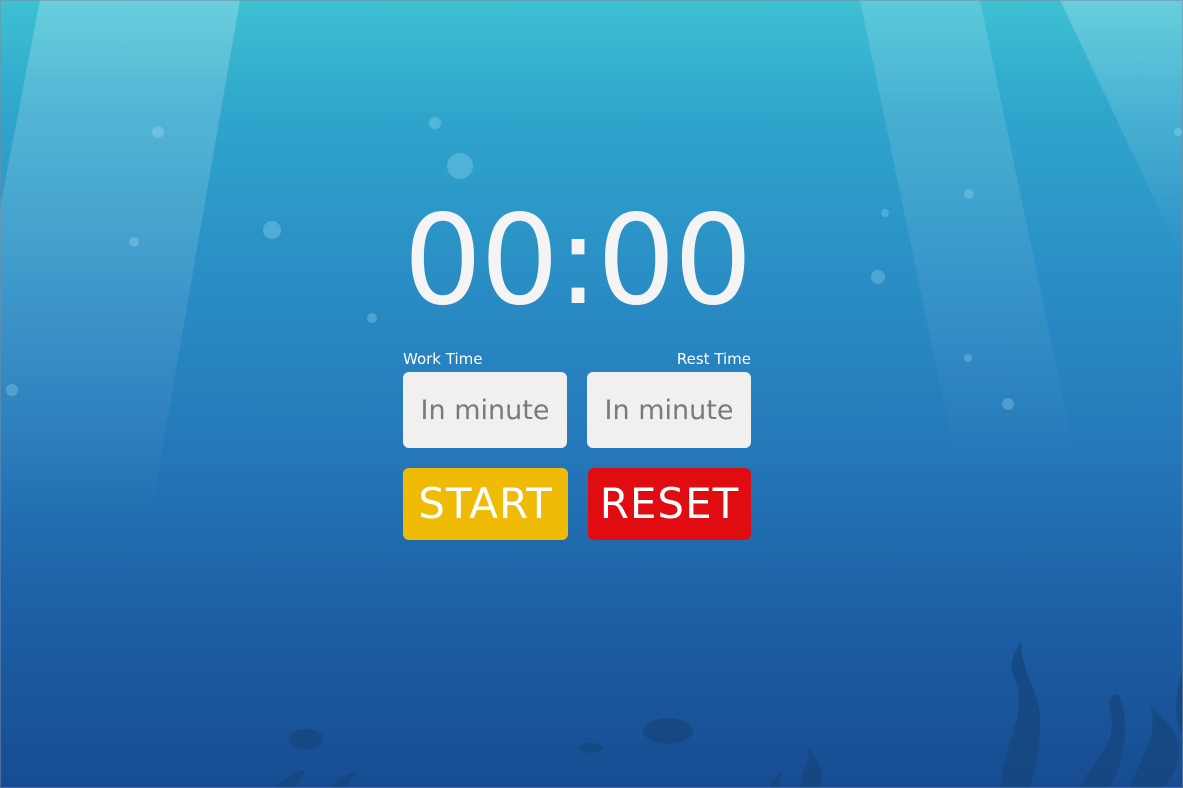 The image size is (1183, 788). What do you see at coordinates (443, 359) in the screenshot?
I see `work-time-label: Work Time` at bounding box center [443, 359].